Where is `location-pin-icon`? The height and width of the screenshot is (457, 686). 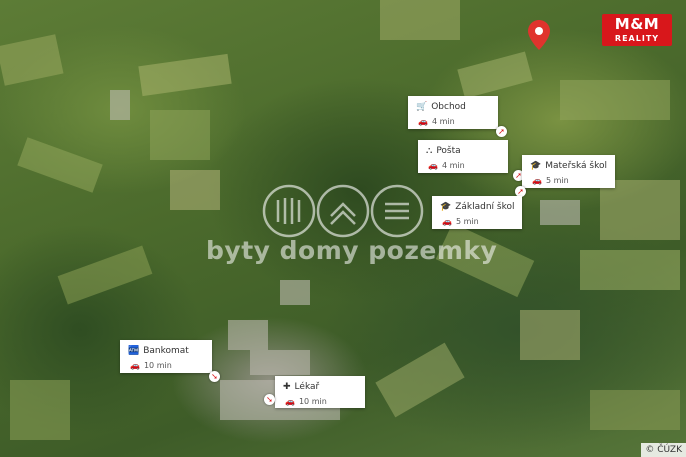
location-pin-icon is located at coordinates (539, 35).